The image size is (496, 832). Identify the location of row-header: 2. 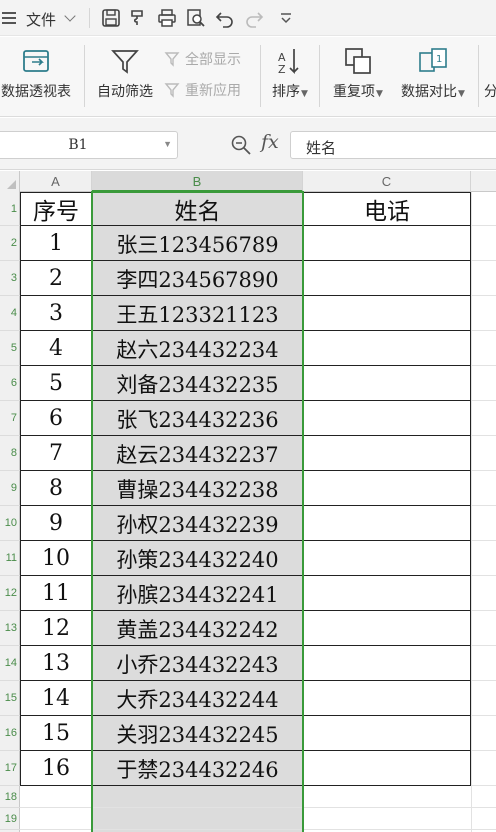
(10, 243).